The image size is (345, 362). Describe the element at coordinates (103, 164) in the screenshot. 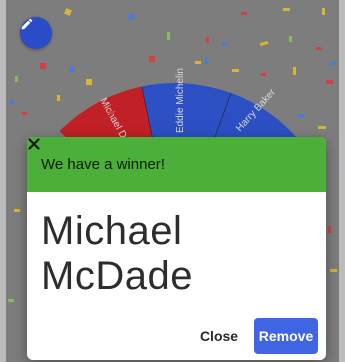

I see `dialog-title: We have a winner!` at that location.